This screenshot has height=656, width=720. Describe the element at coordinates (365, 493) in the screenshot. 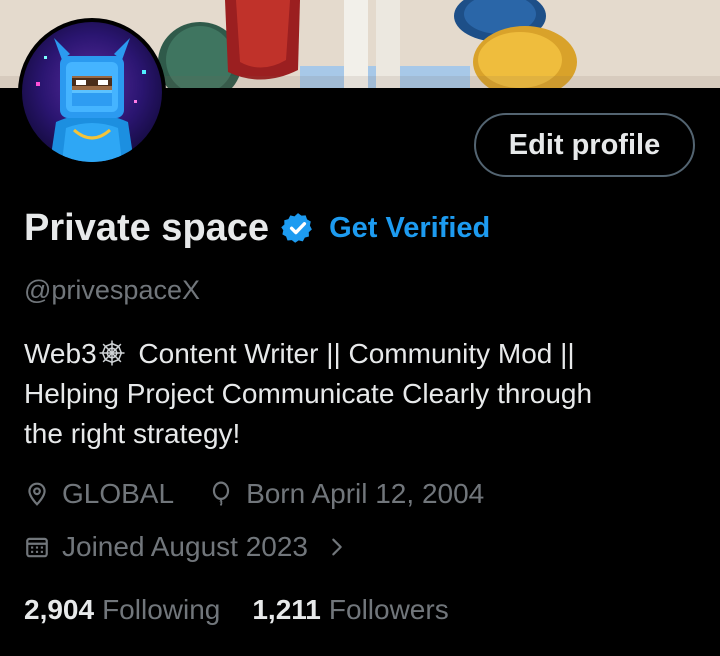

I see `birthday-text: Born April 12, 2004` at that location.